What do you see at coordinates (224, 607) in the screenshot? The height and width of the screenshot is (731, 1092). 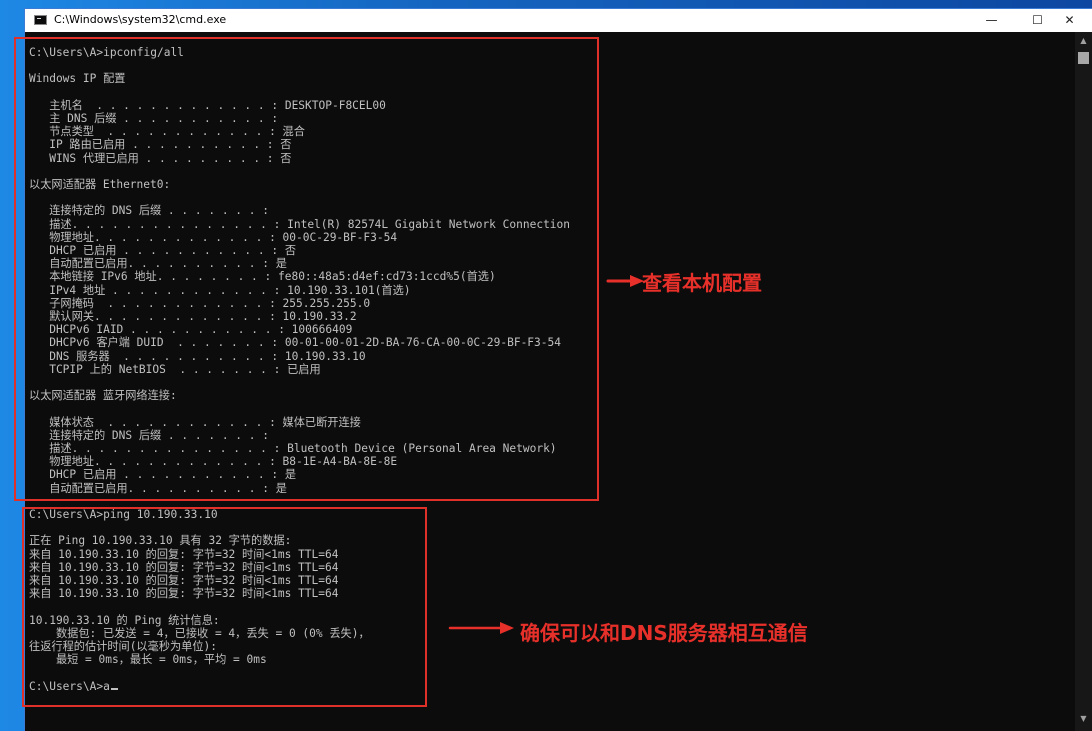 I see `ping-highlight-box` at bounding box center [224, 607].